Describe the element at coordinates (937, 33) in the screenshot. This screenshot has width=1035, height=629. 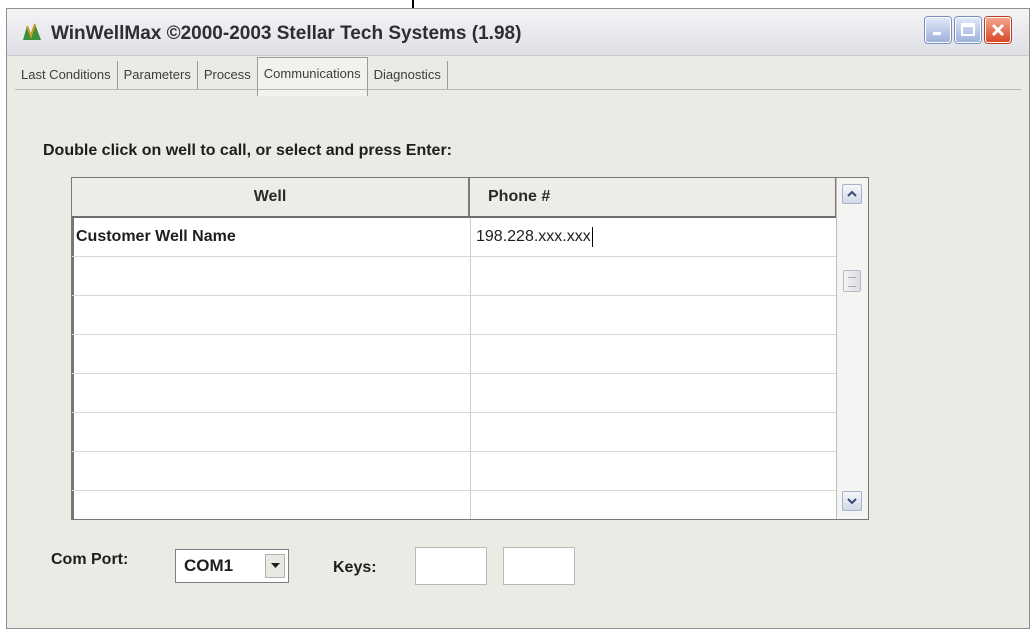
I see `minimize-icon` at that location.